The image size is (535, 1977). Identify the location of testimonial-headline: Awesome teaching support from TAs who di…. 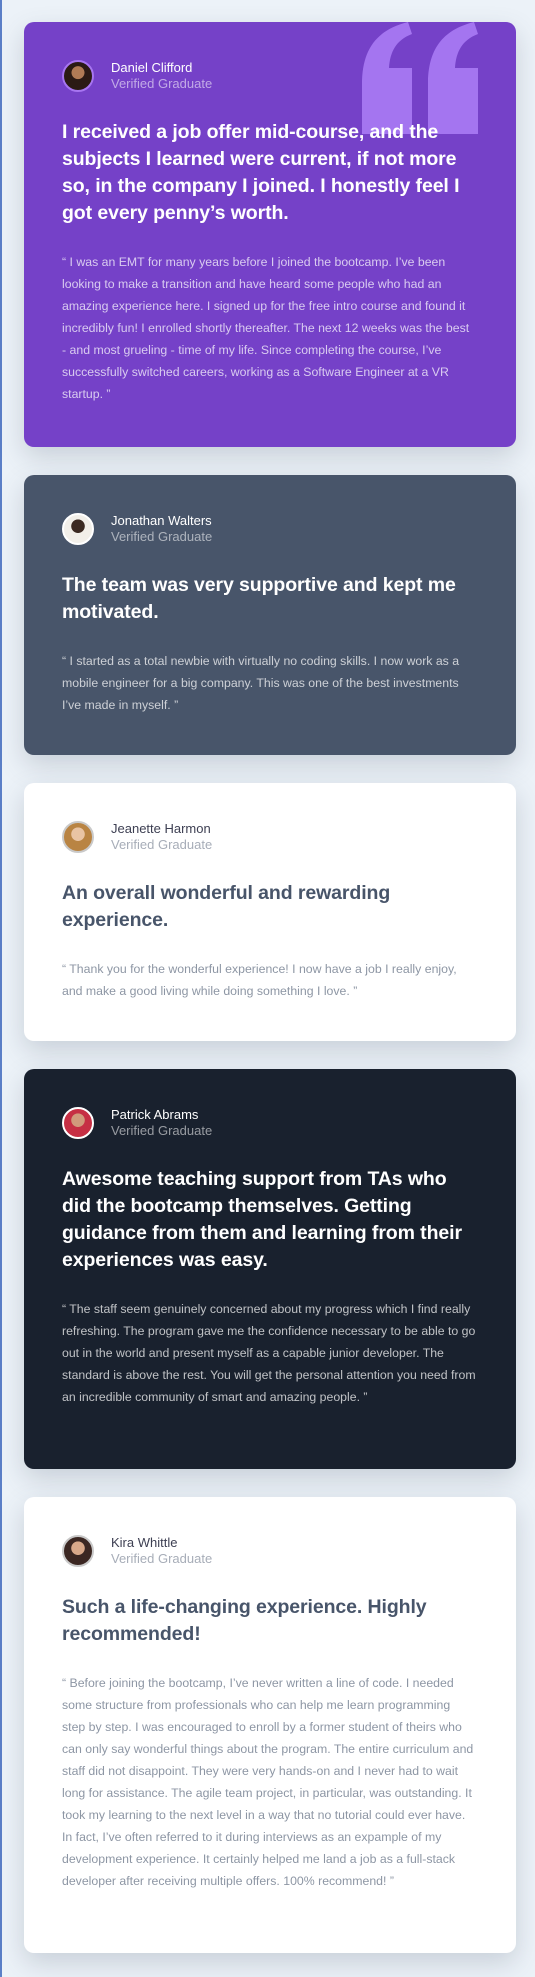
(262, 1219).